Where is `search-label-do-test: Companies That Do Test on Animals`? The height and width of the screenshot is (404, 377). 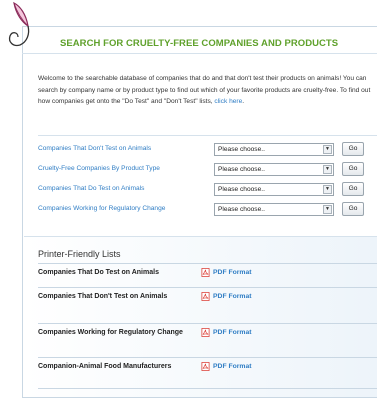
search-label-do-test: Companies That Do Test on Animals is located at coordinates (91, 188).